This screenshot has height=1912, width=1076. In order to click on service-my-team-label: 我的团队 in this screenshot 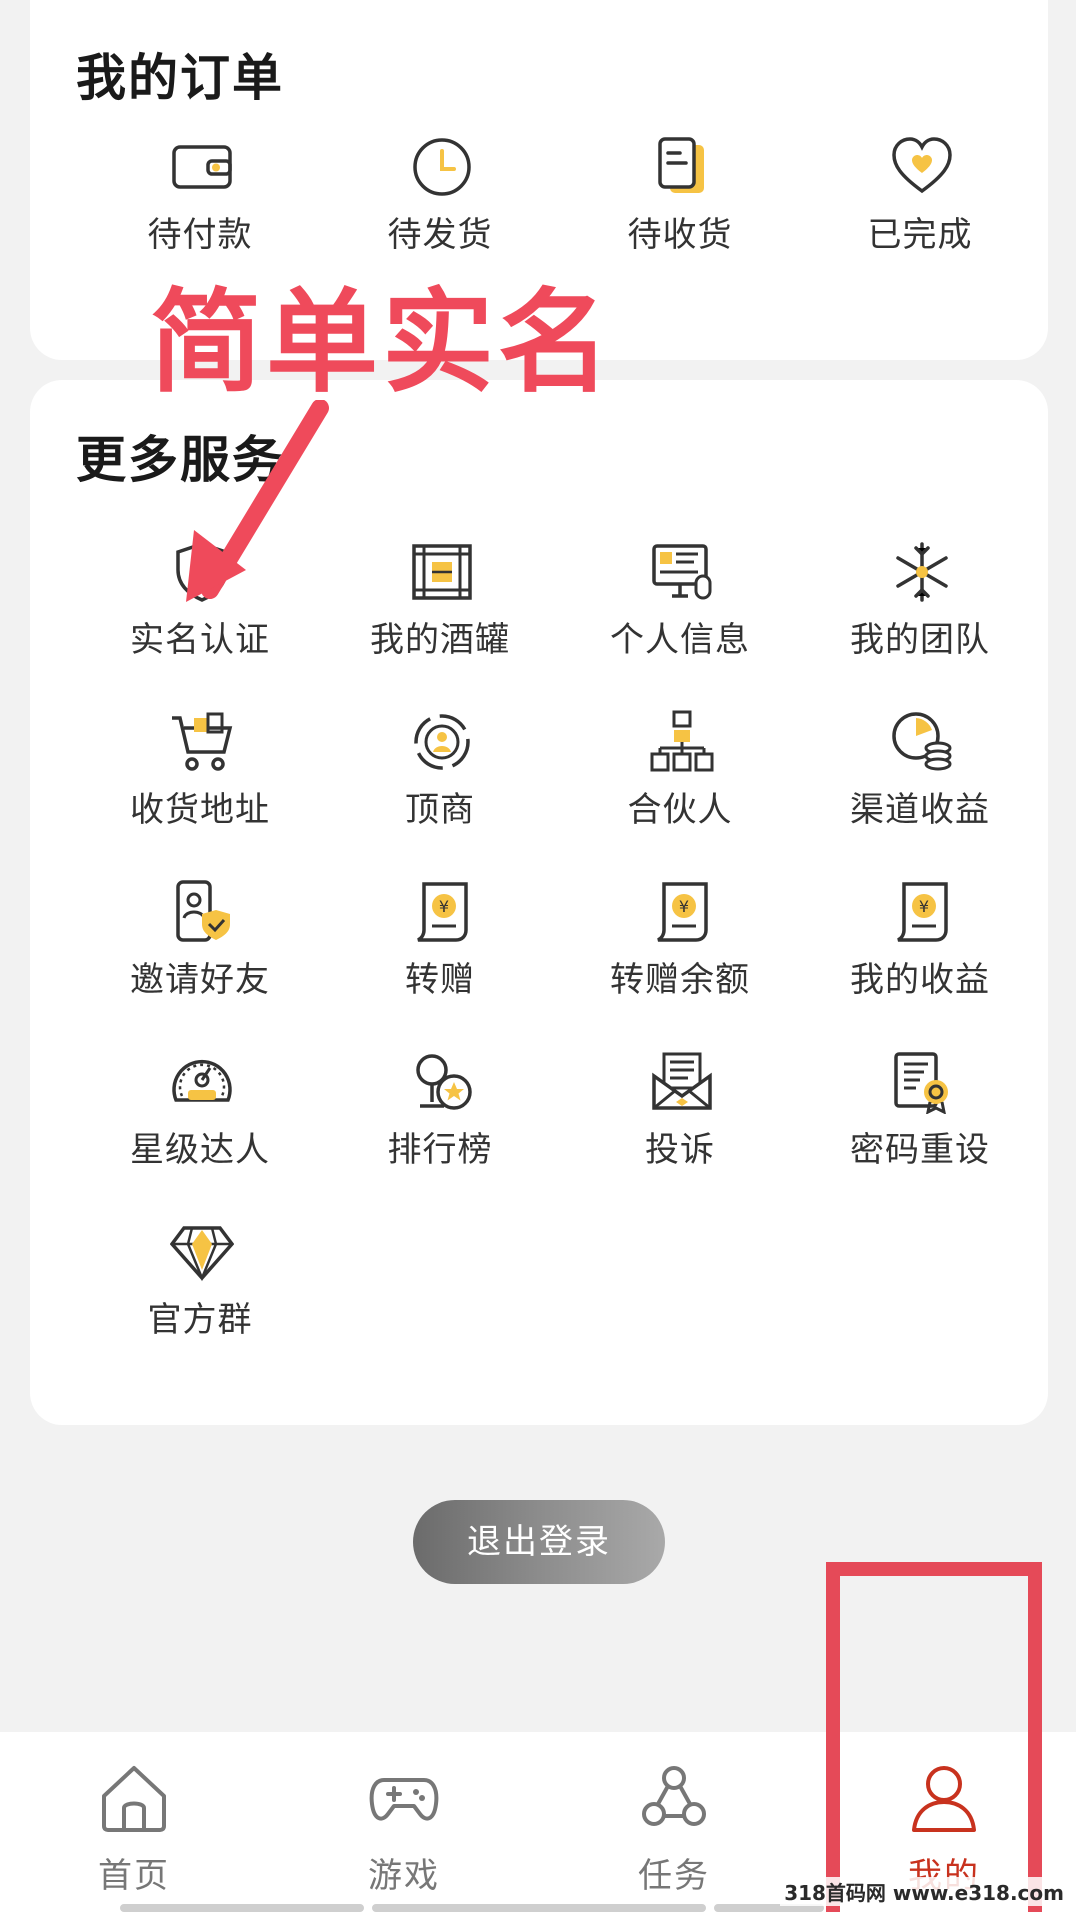, I will do `click(920, 640)`.